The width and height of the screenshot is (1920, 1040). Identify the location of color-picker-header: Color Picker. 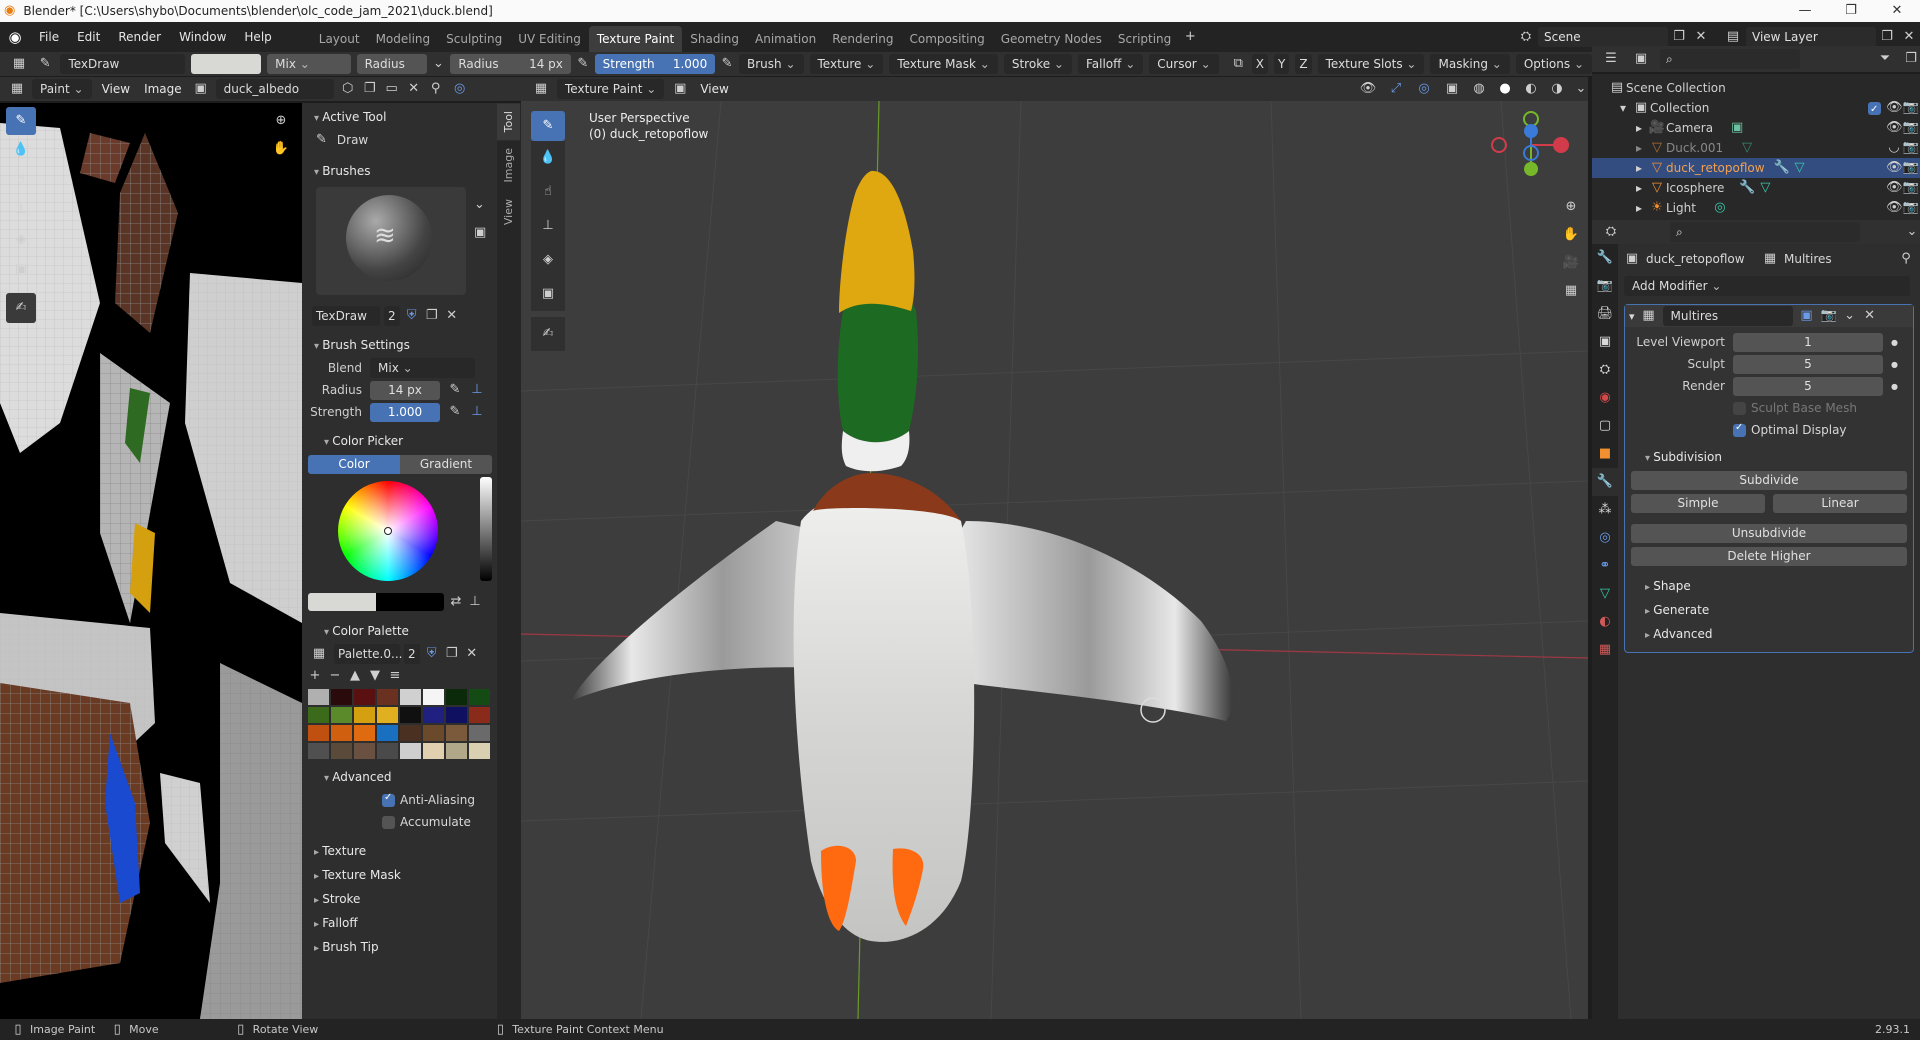
(399, 441).